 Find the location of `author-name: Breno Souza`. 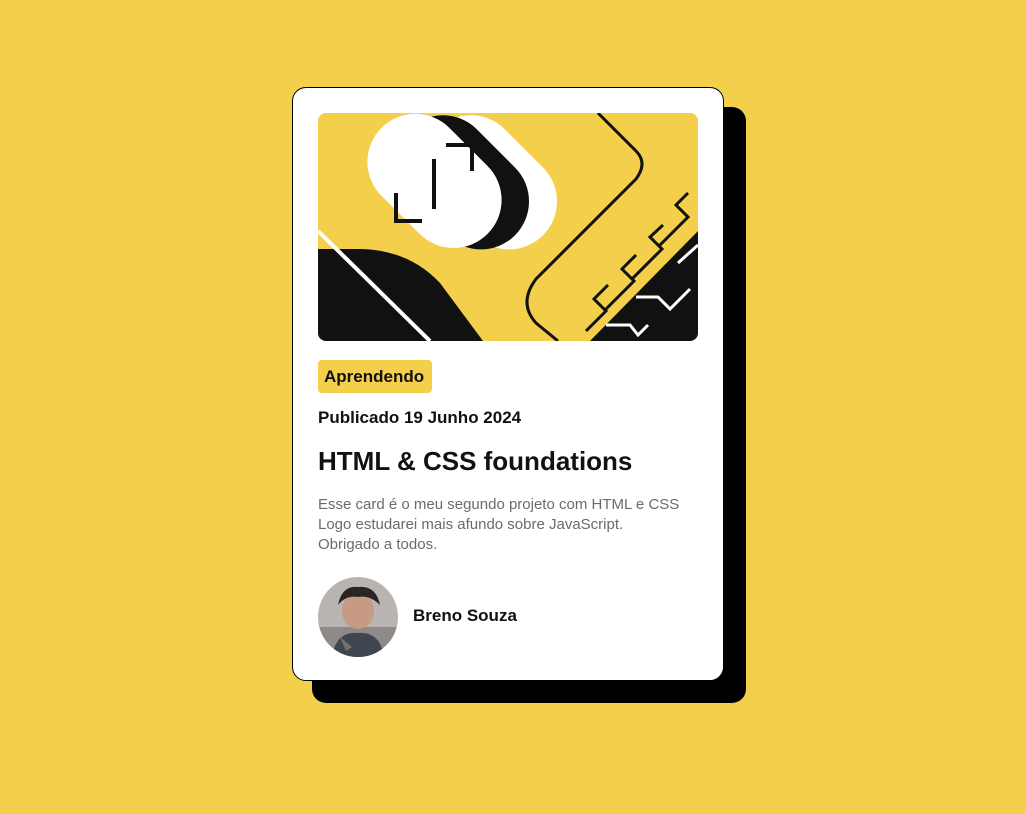

author-name: Breno Souza is located at coordinates (465, 615).